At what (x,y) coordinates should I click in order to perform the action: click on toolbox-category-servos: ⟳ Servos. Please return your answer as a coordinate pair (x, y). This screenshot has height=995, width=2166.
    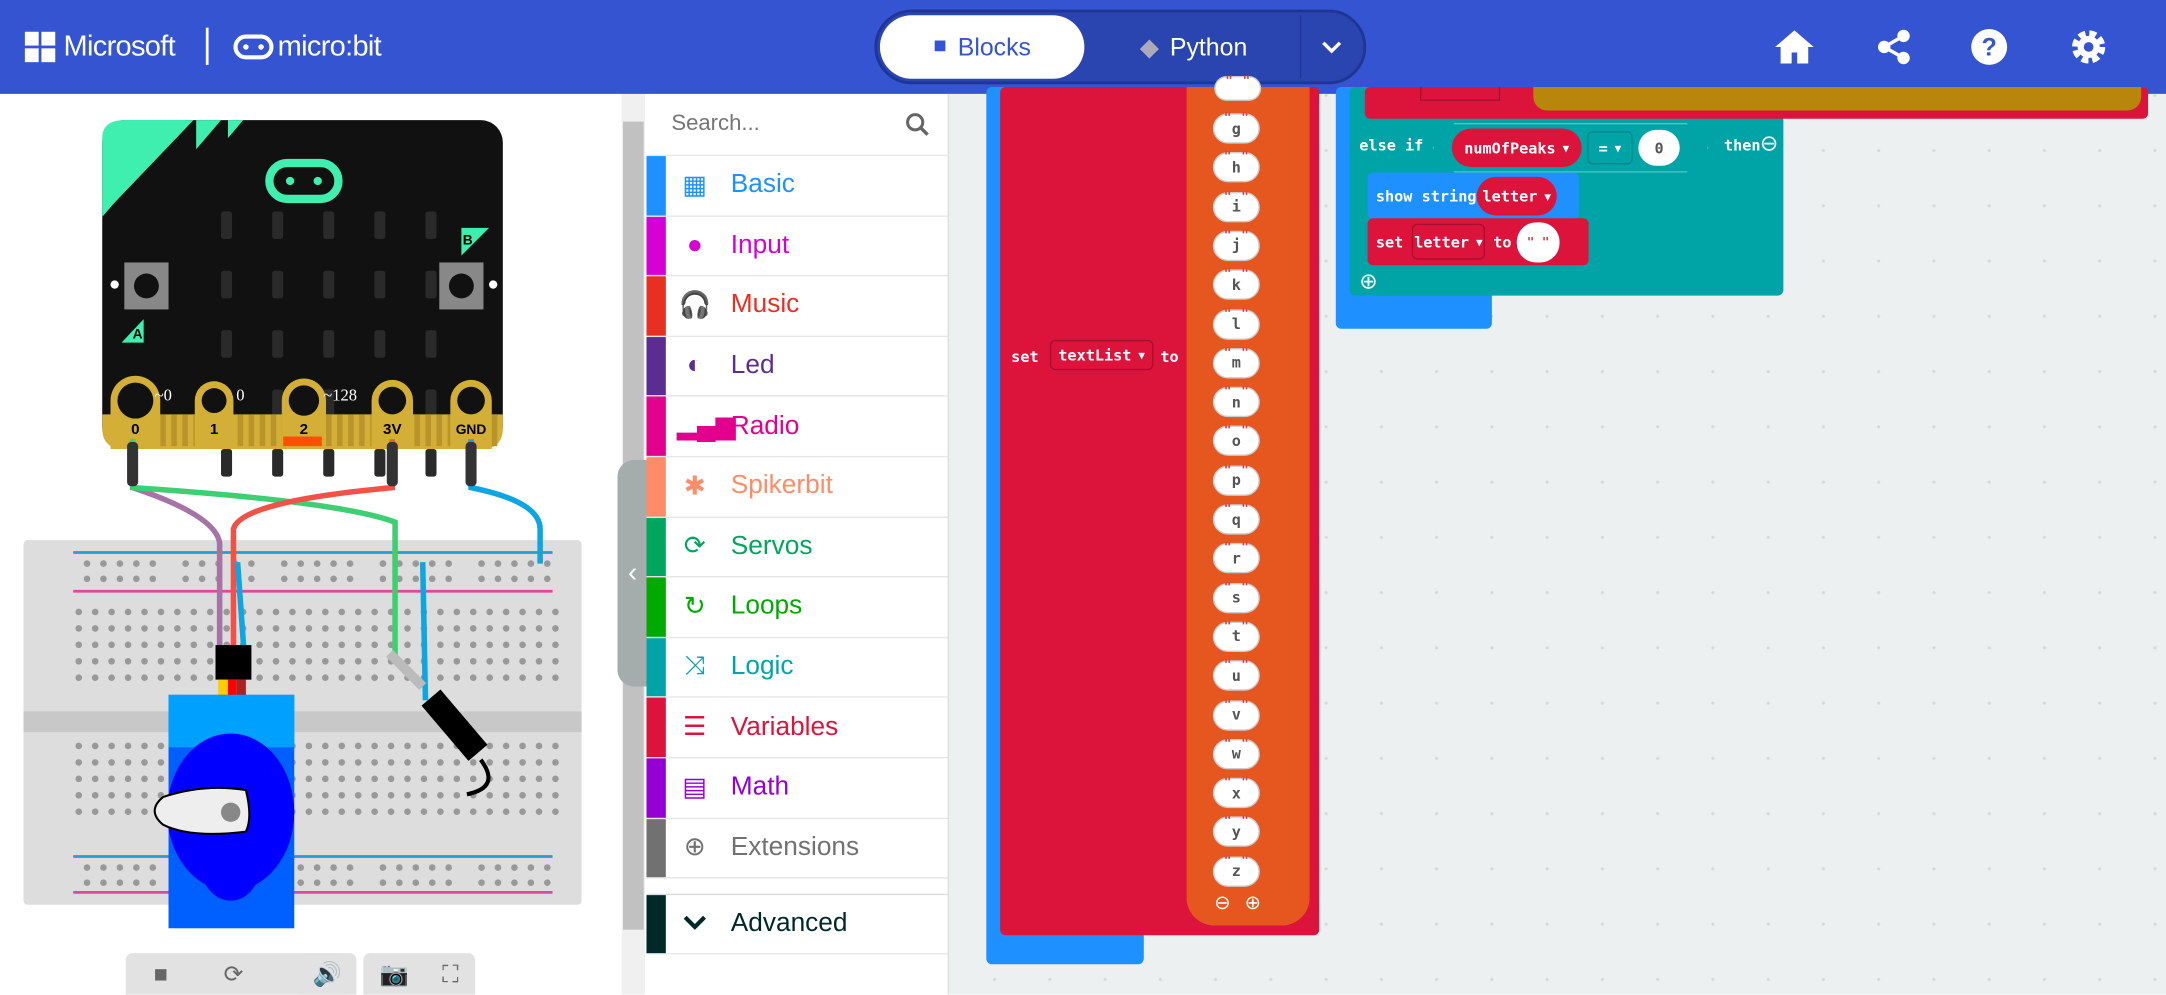
    Looking at the image, I should click on (797, 547).